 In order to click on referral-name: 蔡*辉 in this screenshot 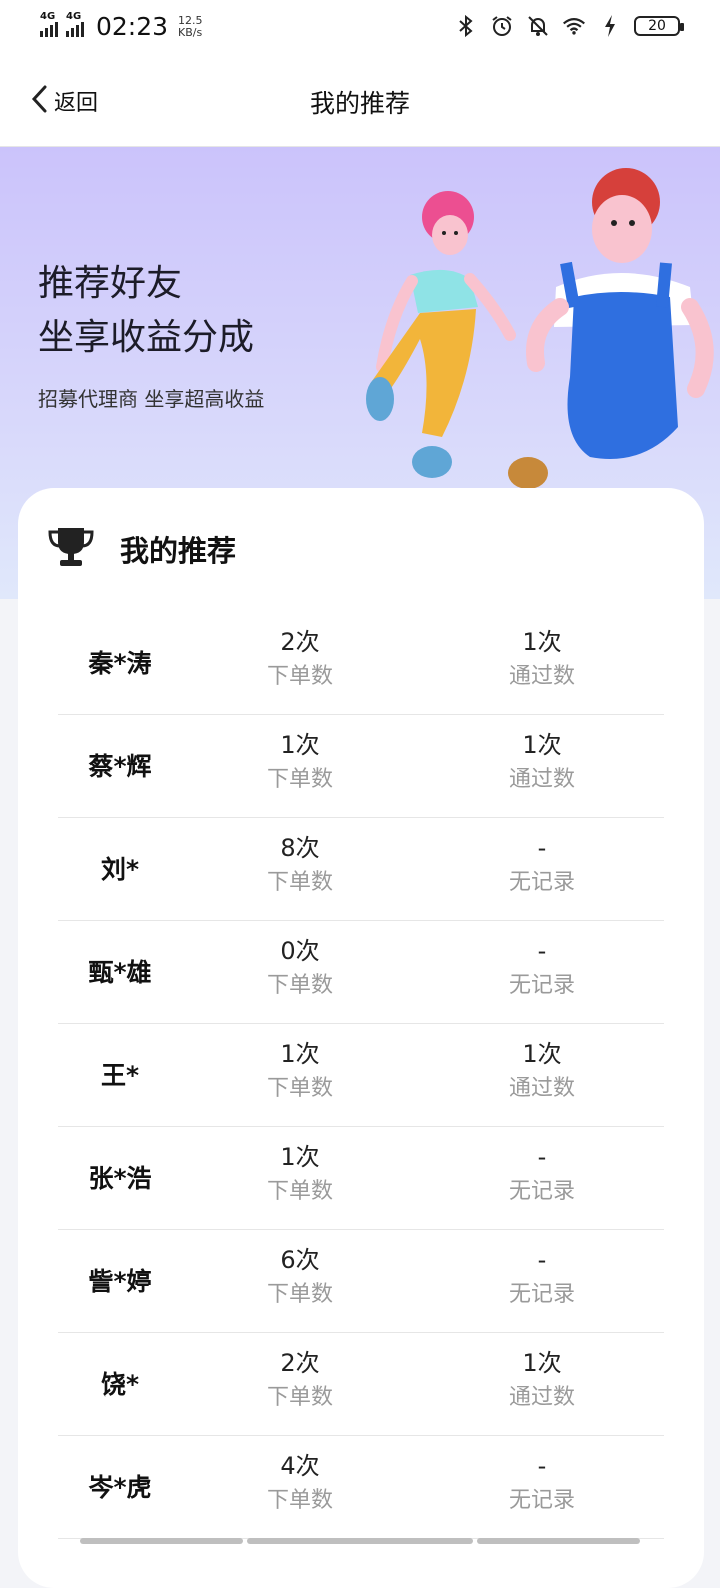, I will do `click(120, 766)`.